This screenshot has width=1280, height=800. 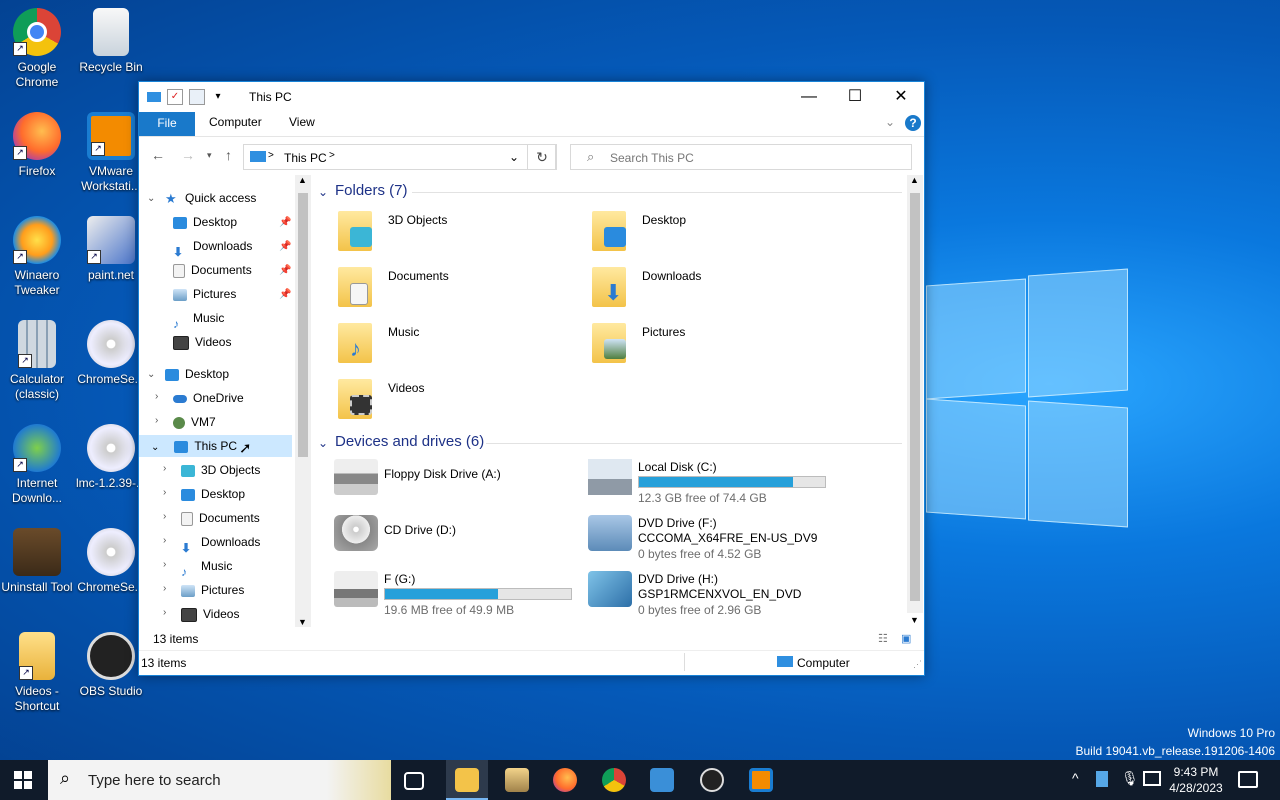 I want to click on taskbar-app-icon, so click(x=517, y=780).